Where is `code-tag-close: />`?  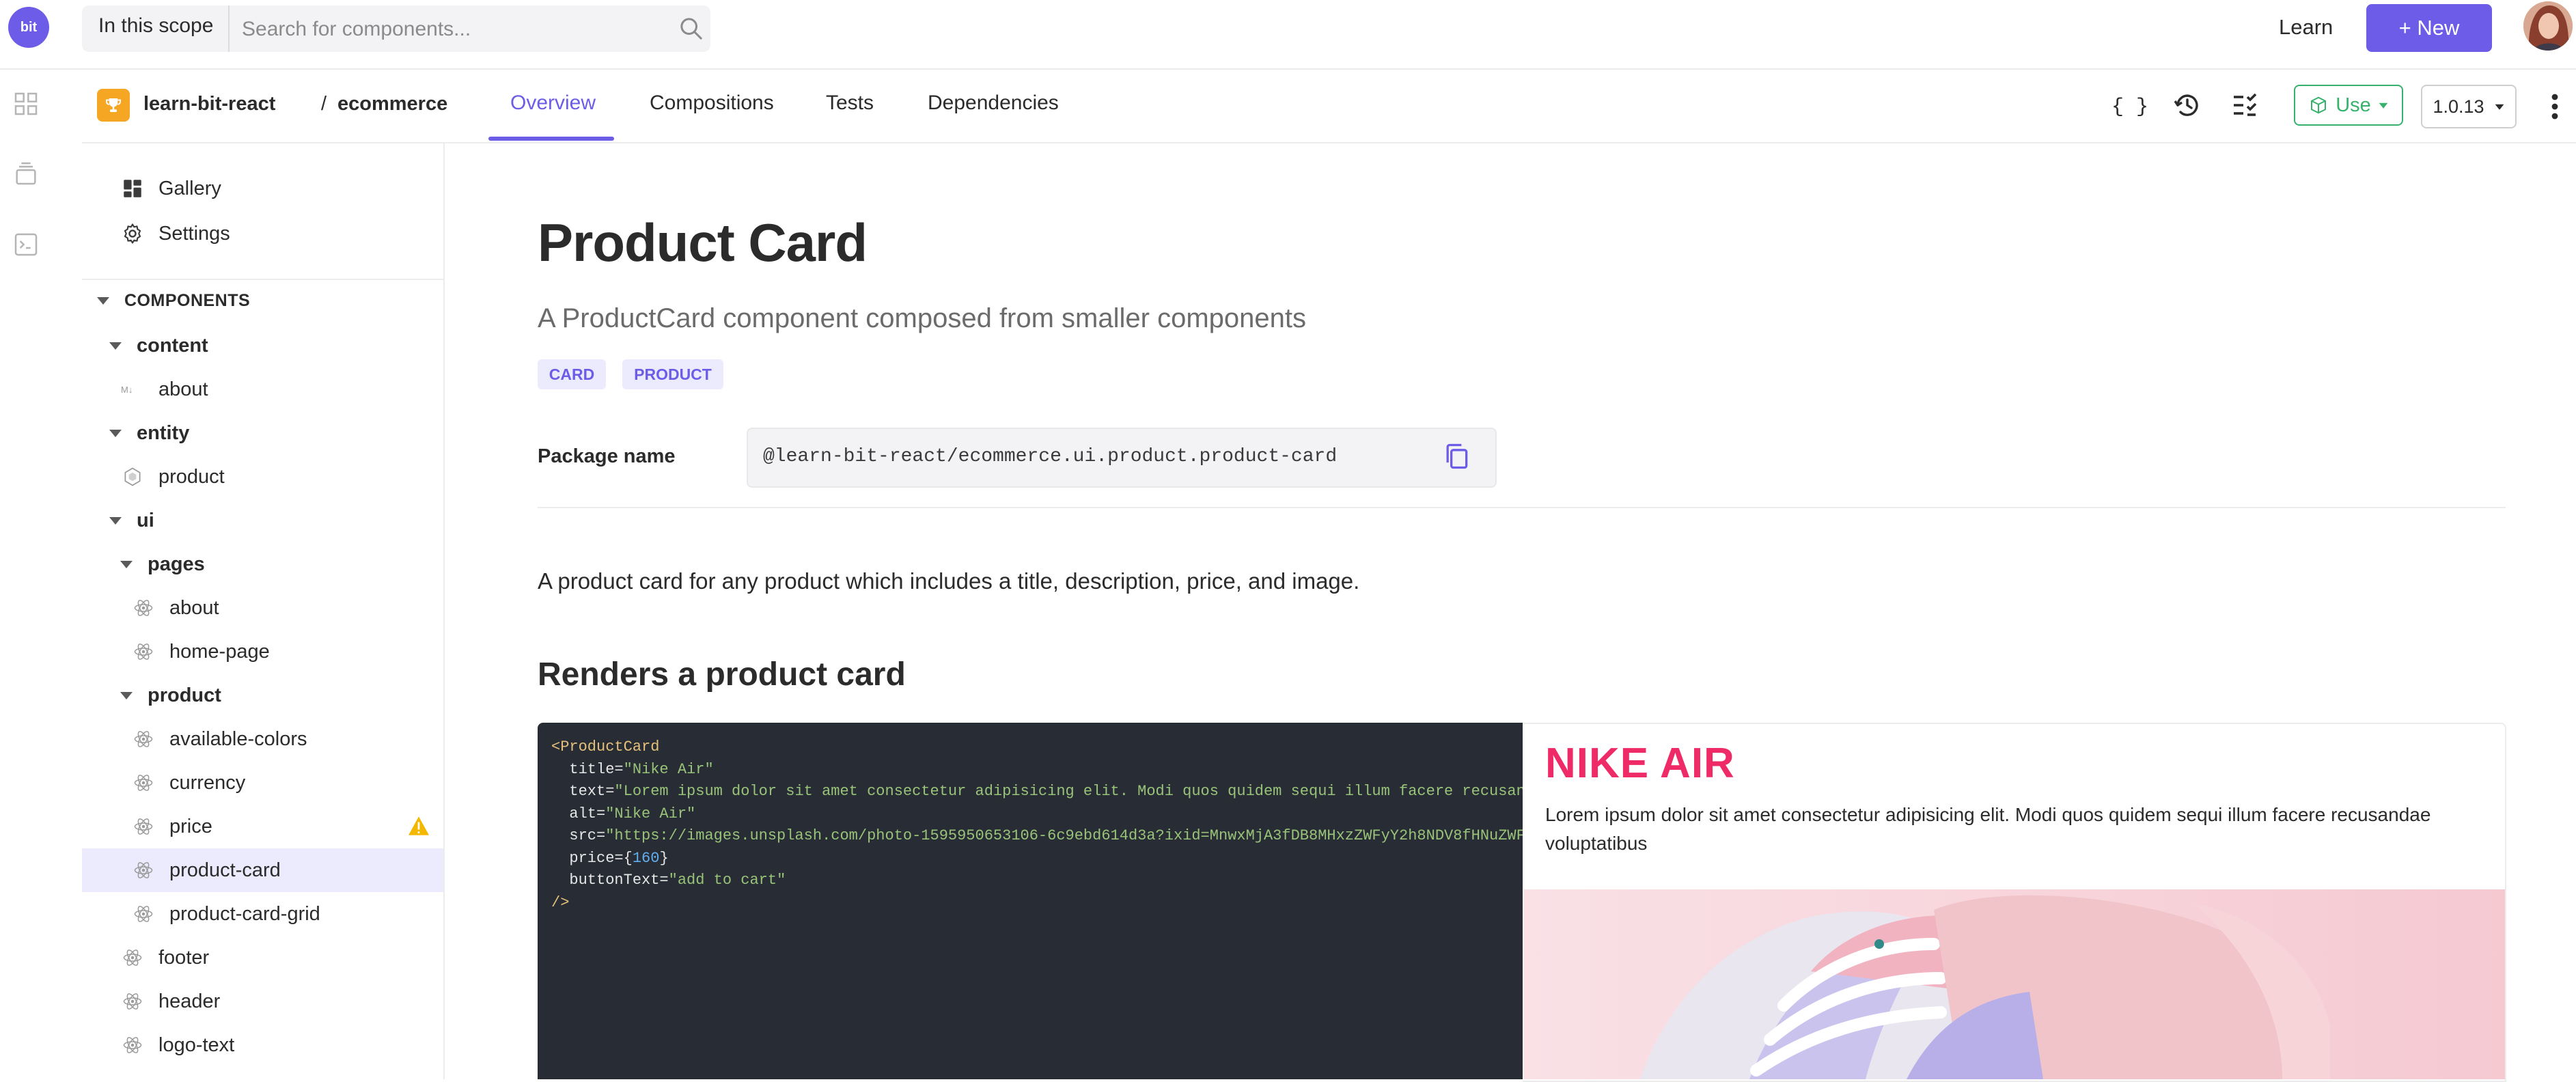
code-tag-close: /> is located at coordinates (560, 902).